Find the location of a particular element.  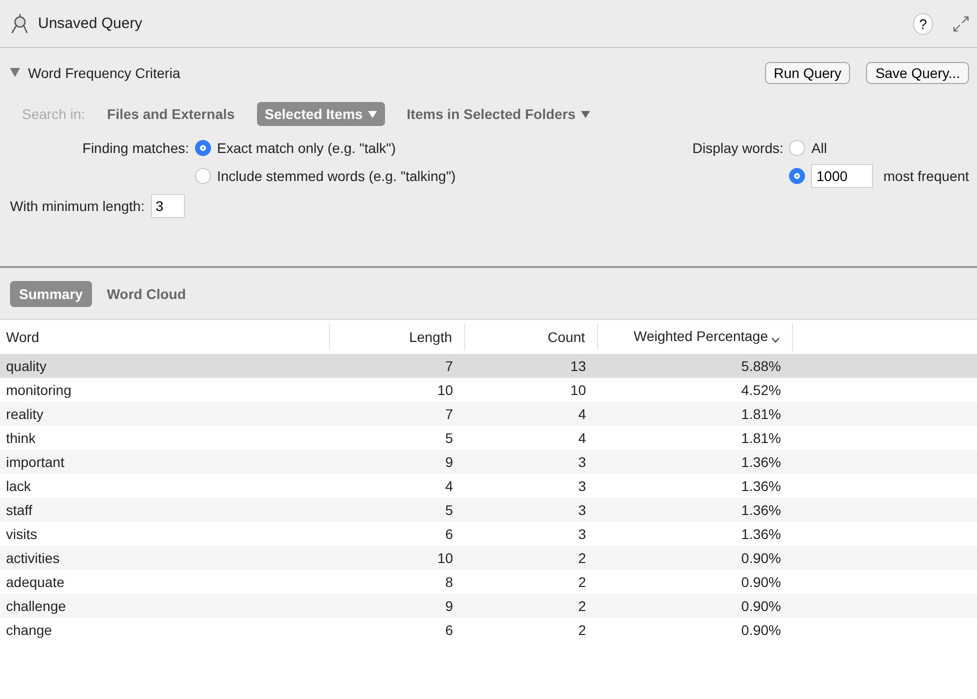

table-row: activities 10 2 0.90% is located at coordinates (488, 558).